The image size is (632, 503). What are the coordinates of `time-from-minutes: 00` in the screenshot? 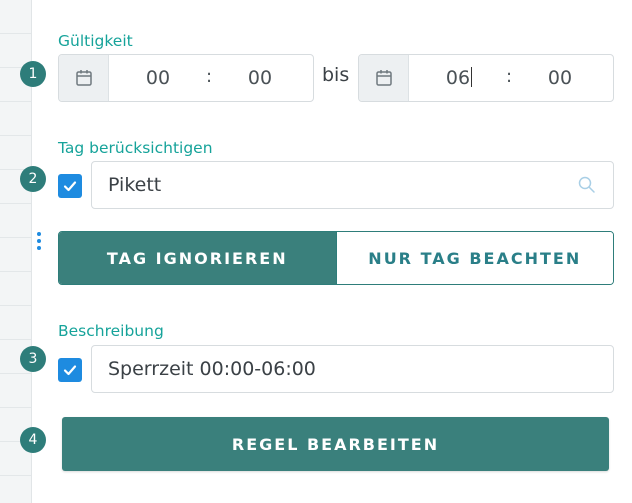 It's located at (260, 78).